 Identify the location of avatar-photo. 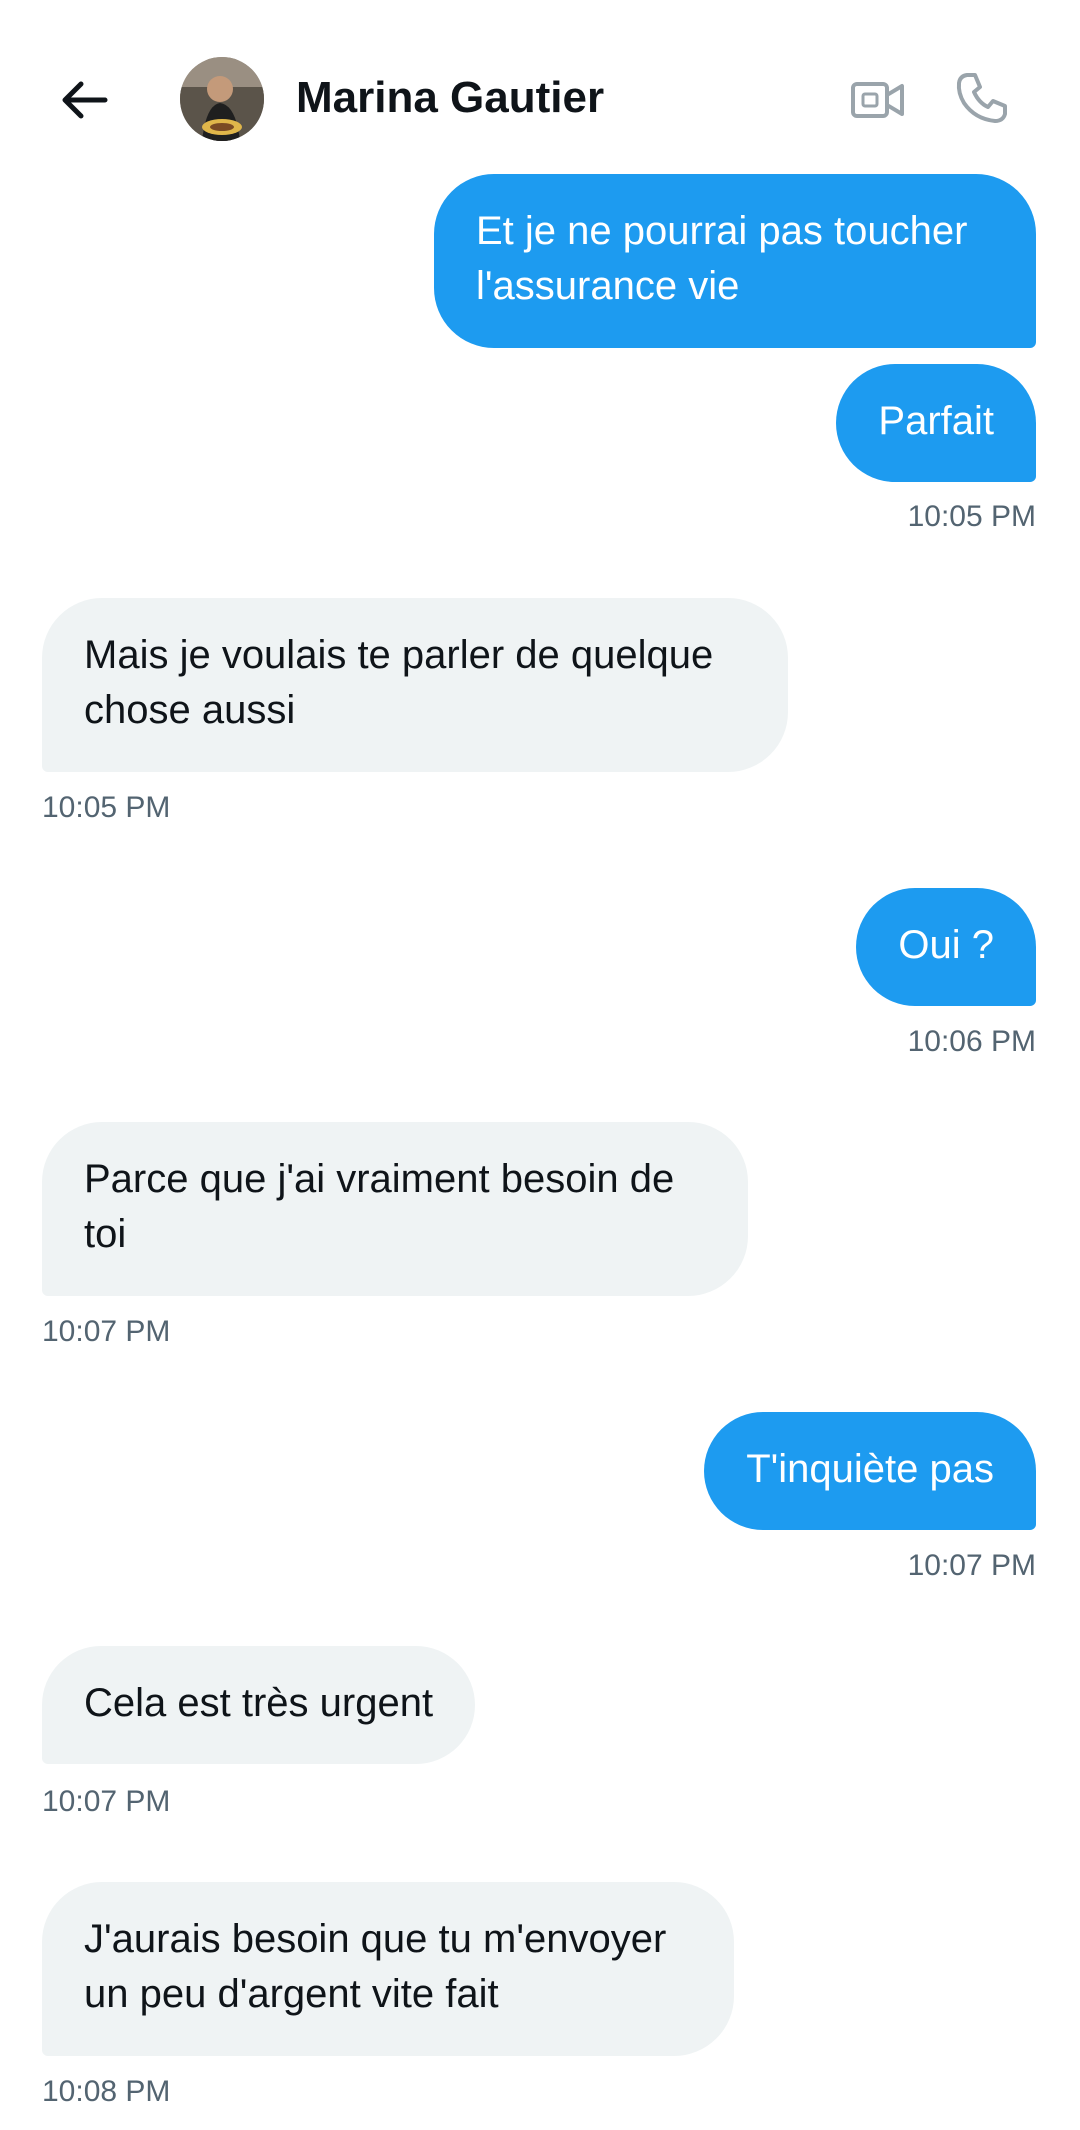
(222, 99).